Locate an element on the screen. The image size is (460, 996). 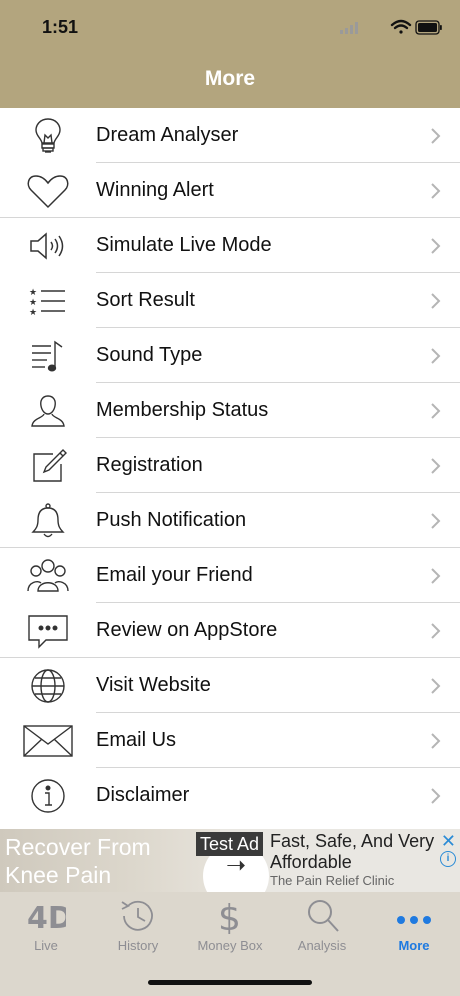
menu-item-label: Winning Alert is located at coordinates (155, 190).